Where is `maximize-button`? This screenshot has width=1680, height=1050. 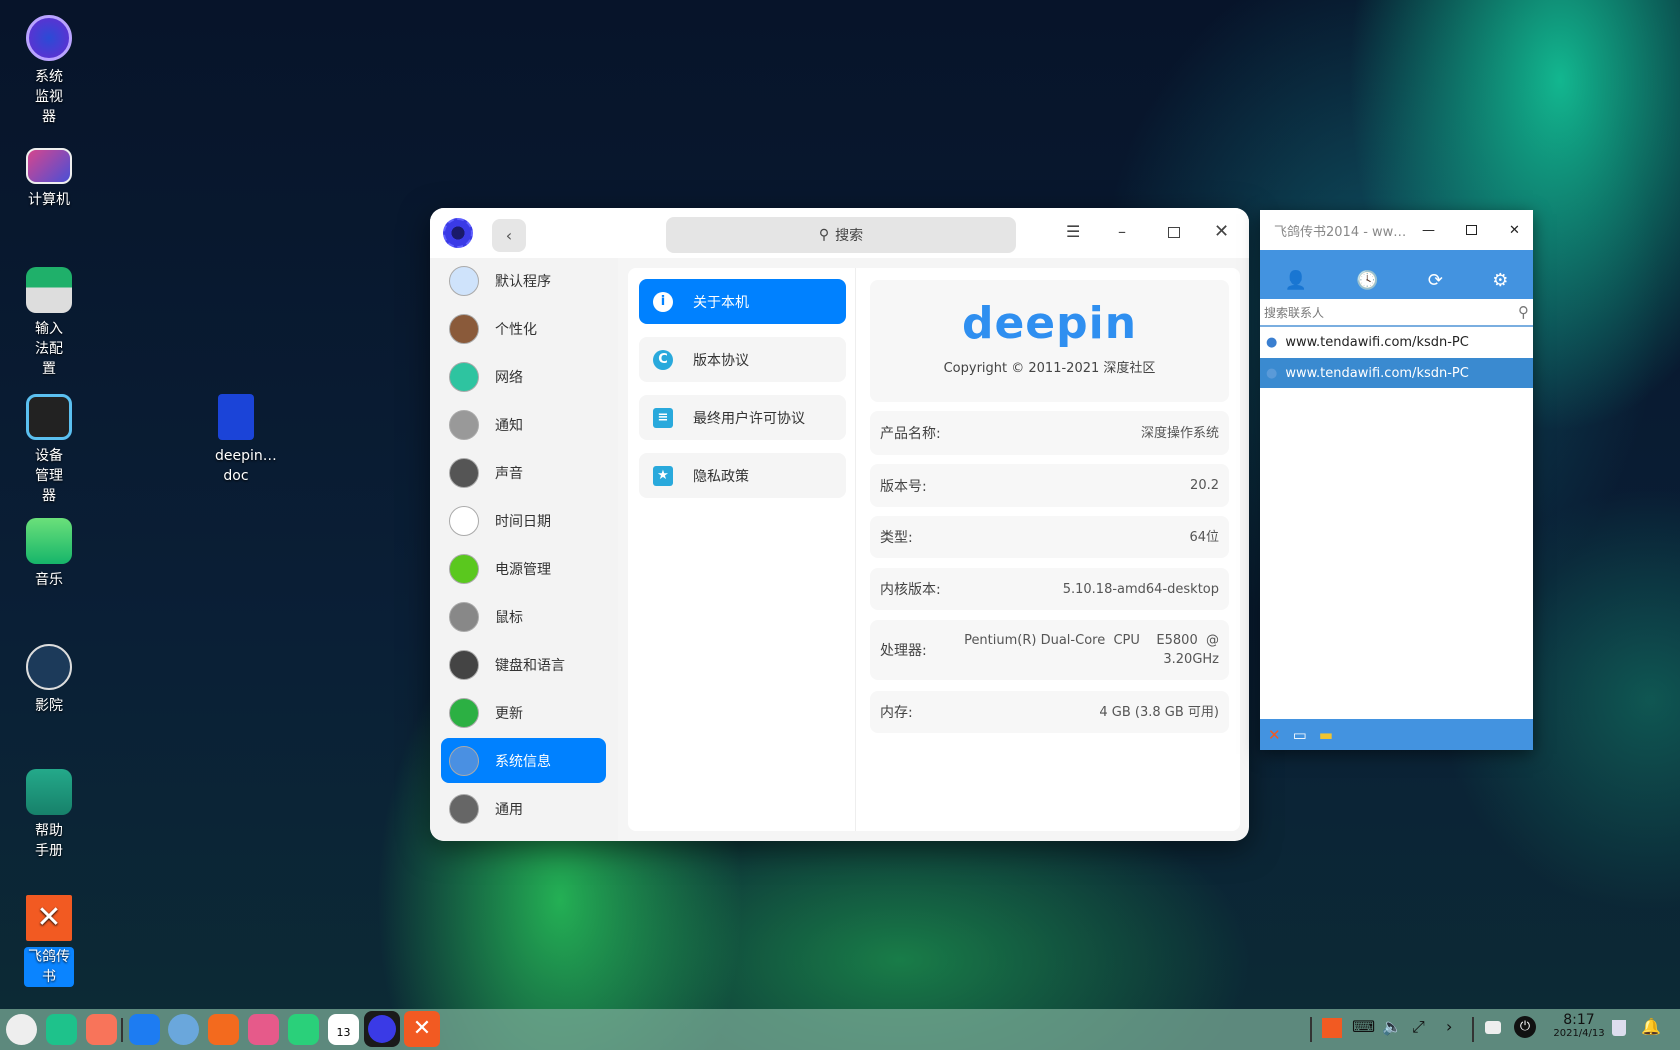 maximize-button is located at coordinates (1174, 232).